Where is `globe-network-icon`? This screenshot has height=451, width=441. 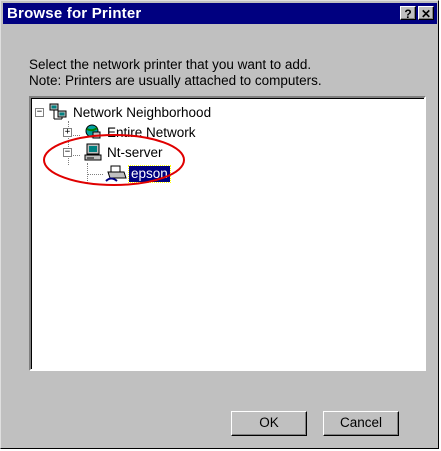
globe-network-icon is located at coordinates (93, 131).